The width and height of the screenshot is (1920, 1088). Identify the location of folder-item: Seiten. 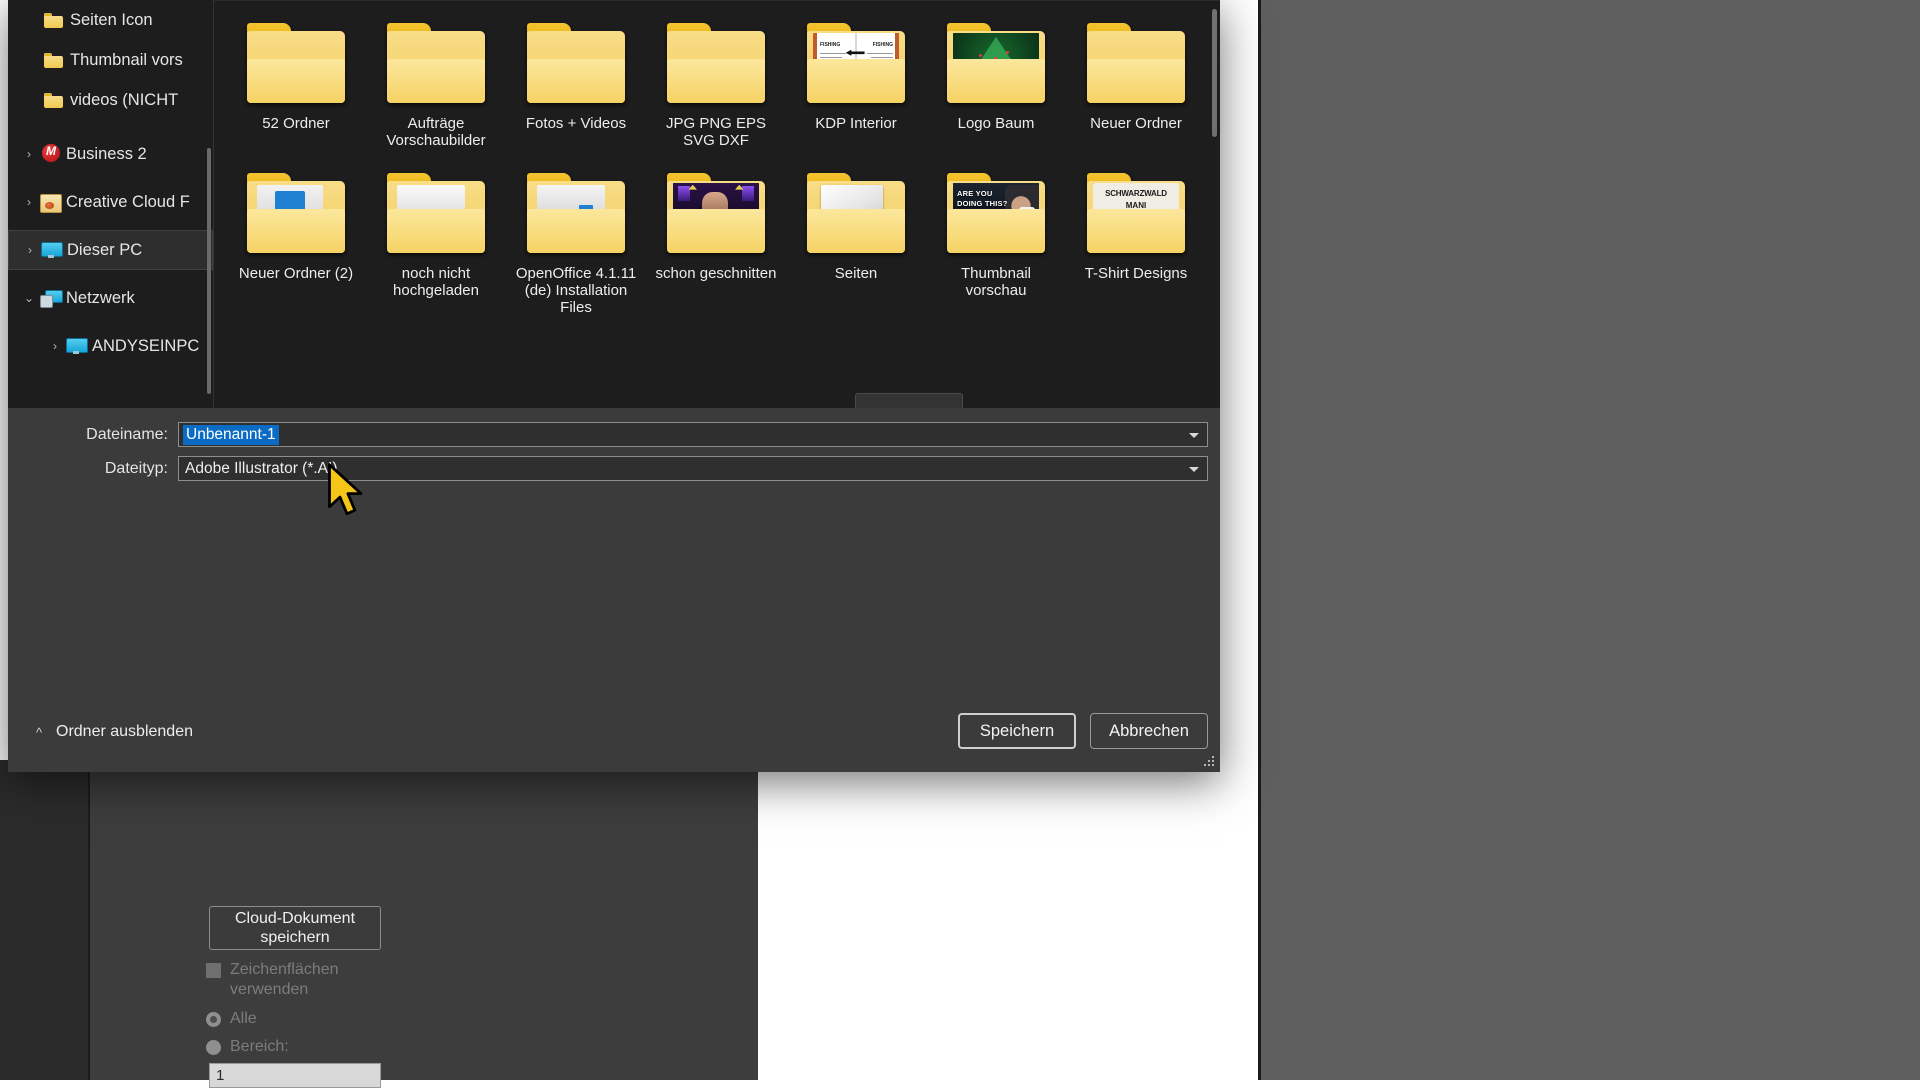
(856, 236).